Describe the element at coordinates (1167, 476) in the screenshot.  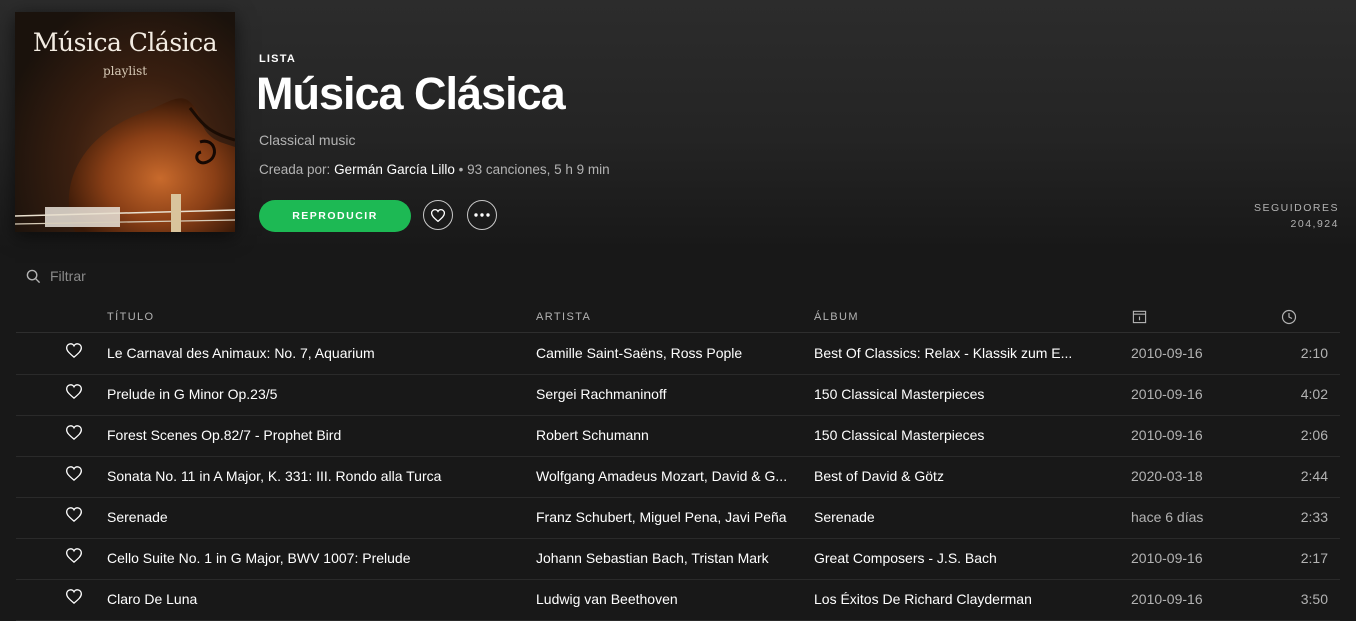
I see `track-date-added: 2020-03-18` at that location.